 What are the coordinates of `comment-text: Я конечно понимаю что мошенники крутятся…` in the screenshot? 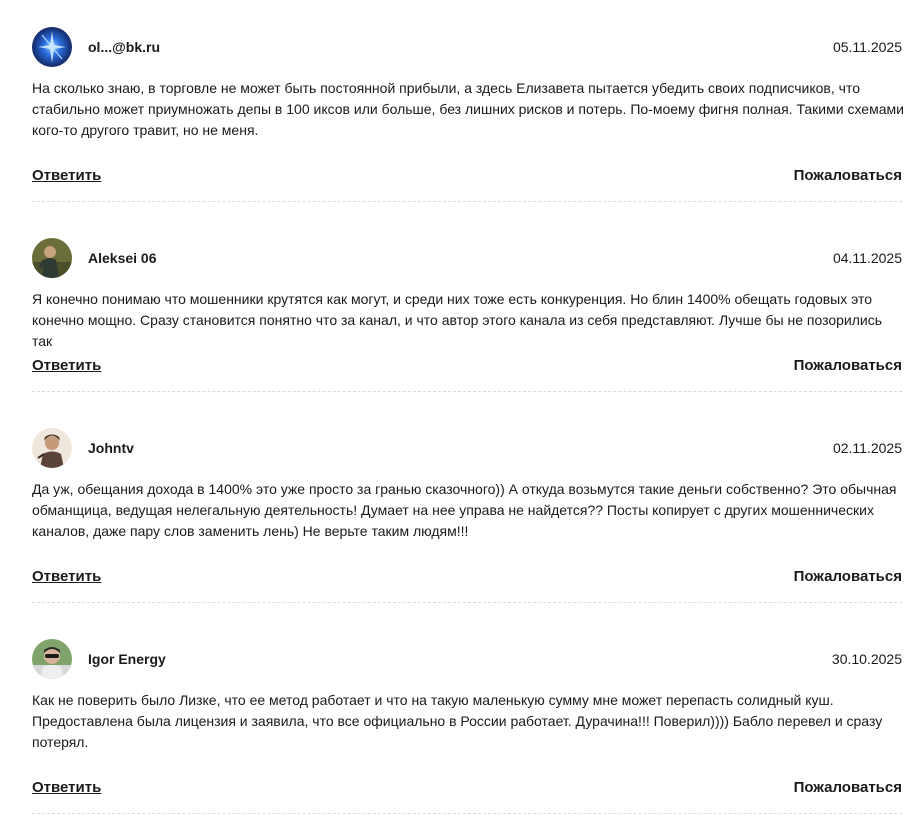 It's located at (457, 320).